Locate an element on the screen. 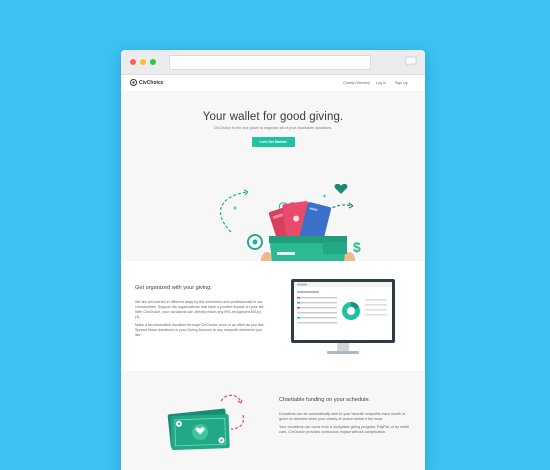 The width and height of the screenshot is (550, 470). minimize-window-button is located at coordinates (143, 62).